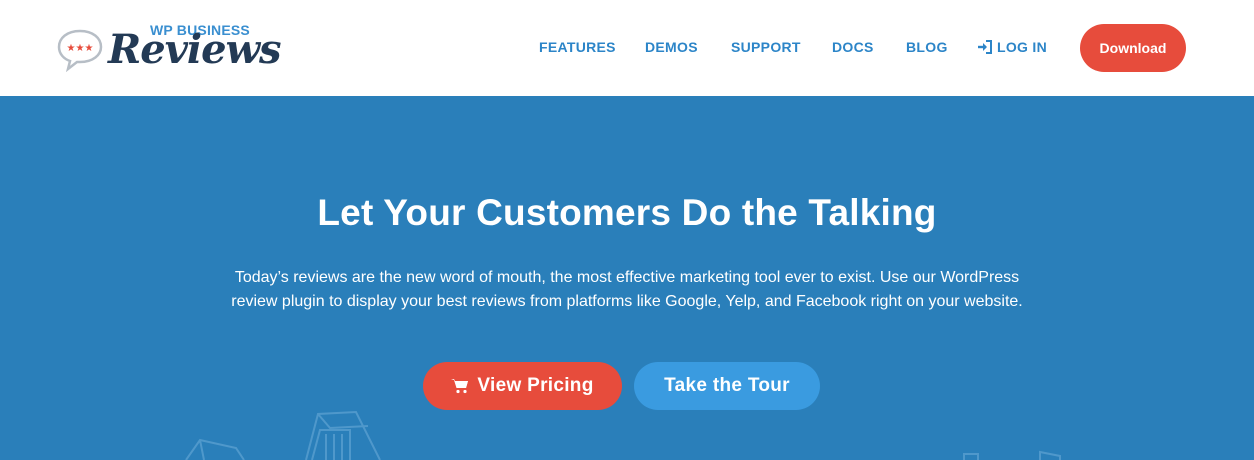  I want to click on sign-in-icon, so click(985, 47).